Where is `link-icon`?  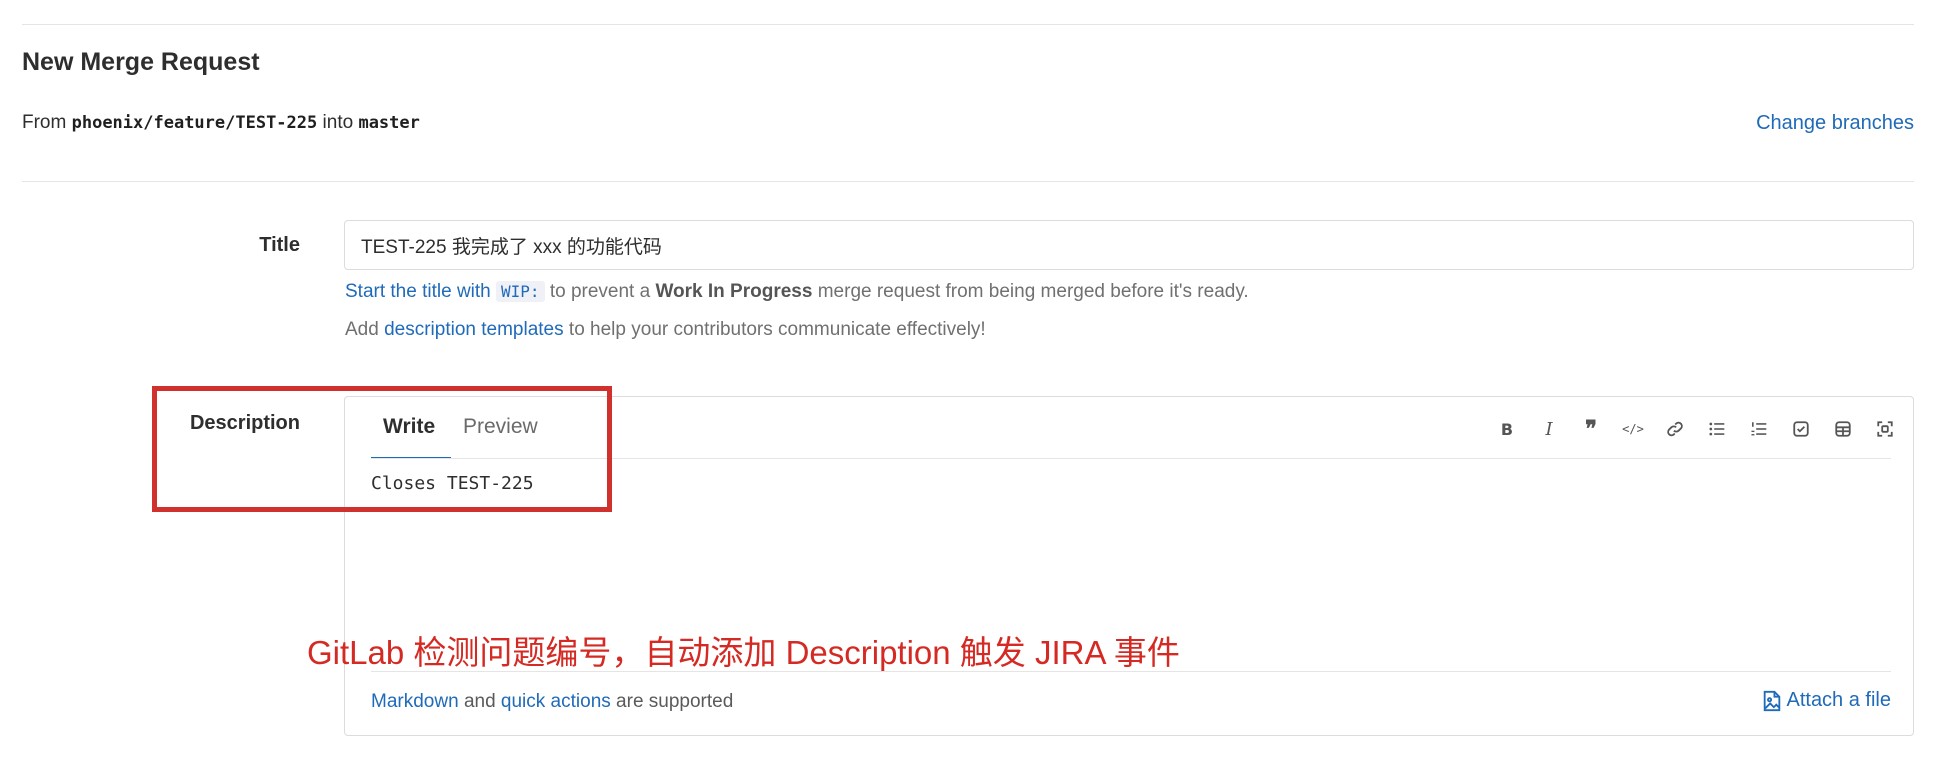 link-icon is located at coordinates (1675, 429).